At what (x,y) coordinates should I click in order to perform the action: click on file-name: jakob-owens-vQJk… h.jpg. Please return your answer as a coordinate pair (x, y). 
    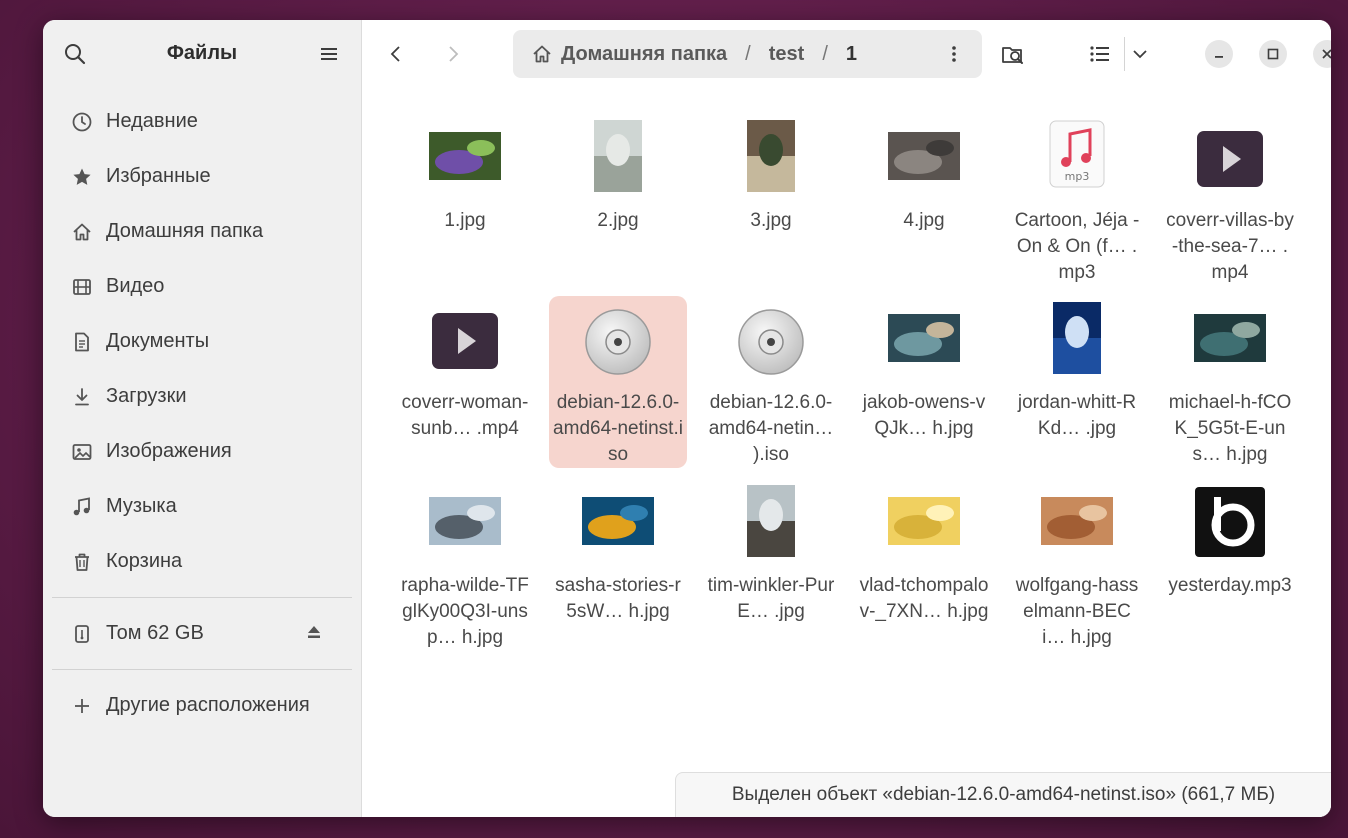
    Looking at the image, I should click on (924, 415).